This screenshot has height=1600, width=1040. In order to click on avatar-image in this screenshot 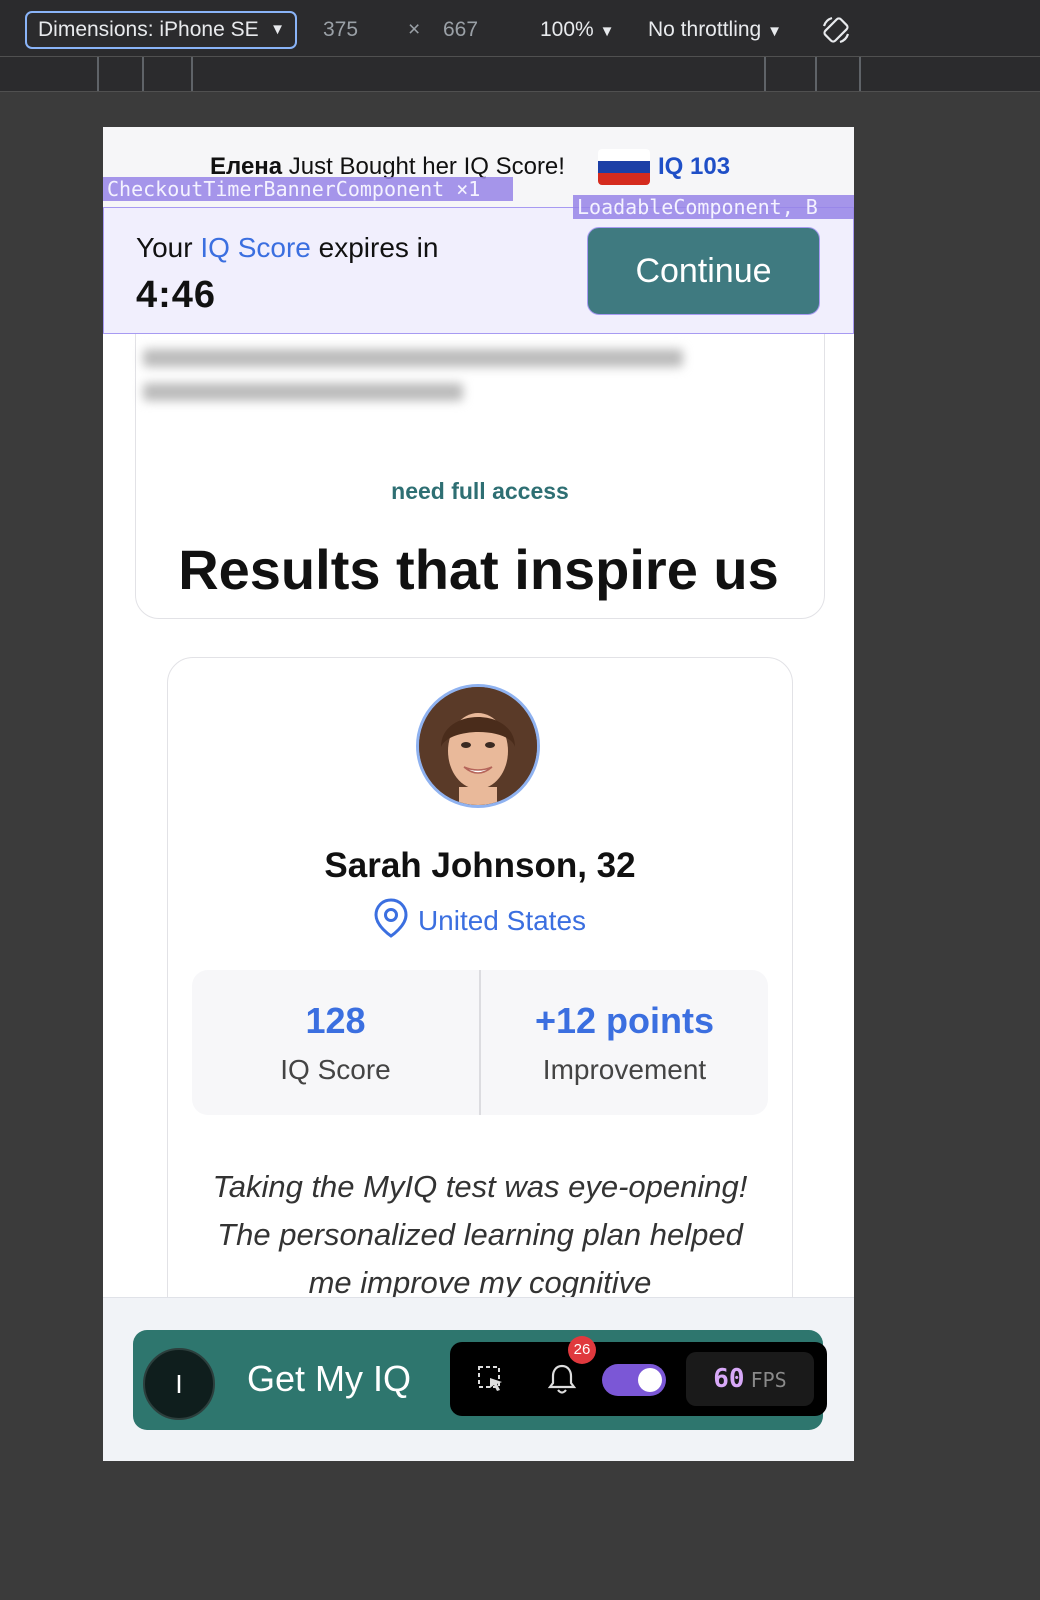, I will do `click(478, 746)`.